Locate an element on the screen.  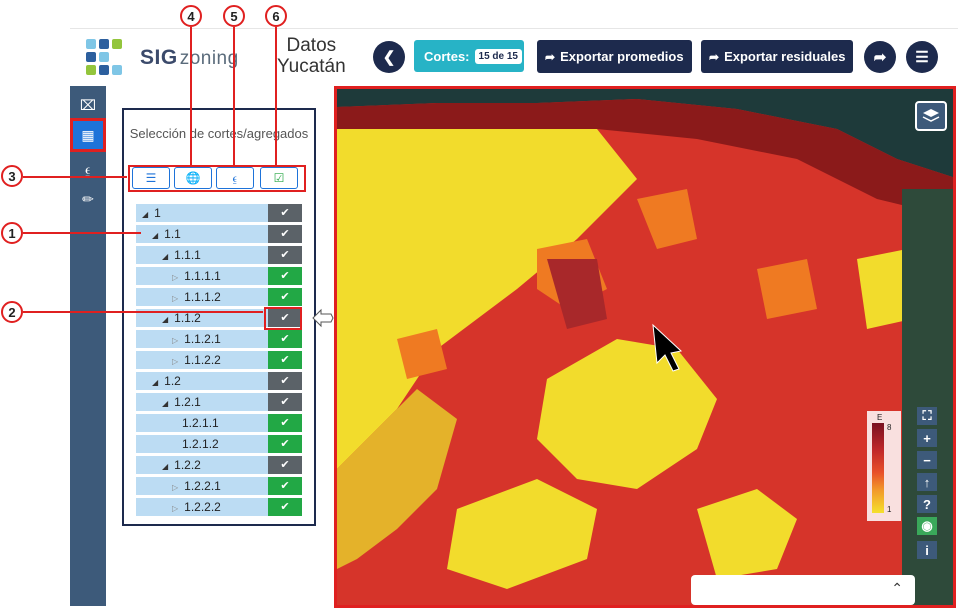
tree-label: 1.2.1.1 is located at coordinates (200, 423).